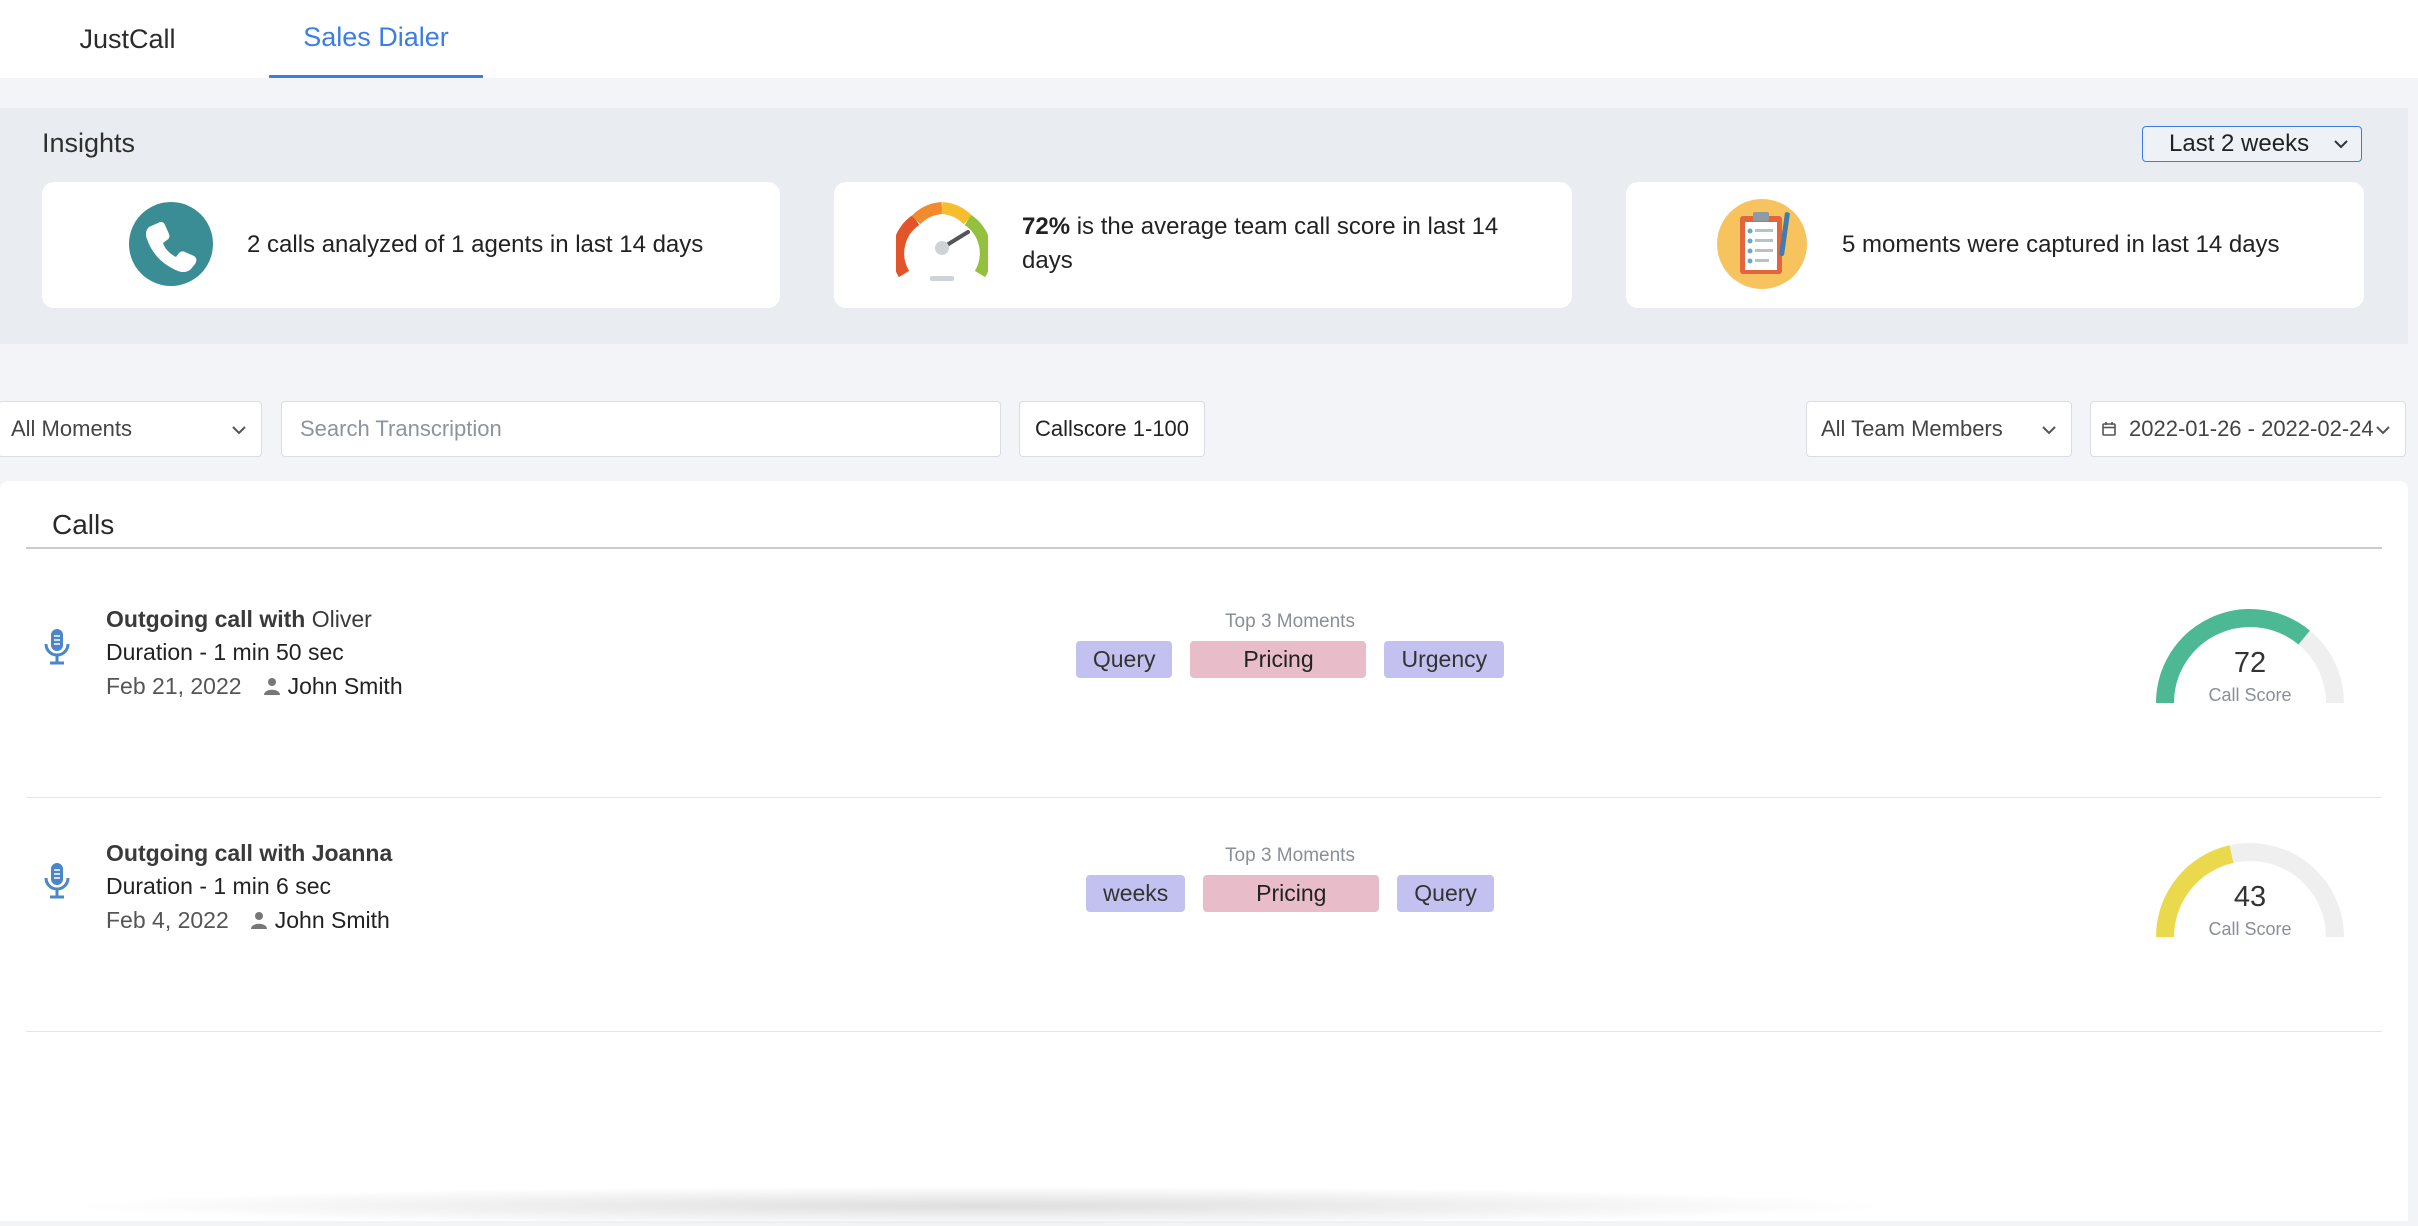 The height and width of the screenshot is (1226, 2418). Describe the element at coordinates (942, 241) in the screenshot. I see `speedometer-icon` at that location.